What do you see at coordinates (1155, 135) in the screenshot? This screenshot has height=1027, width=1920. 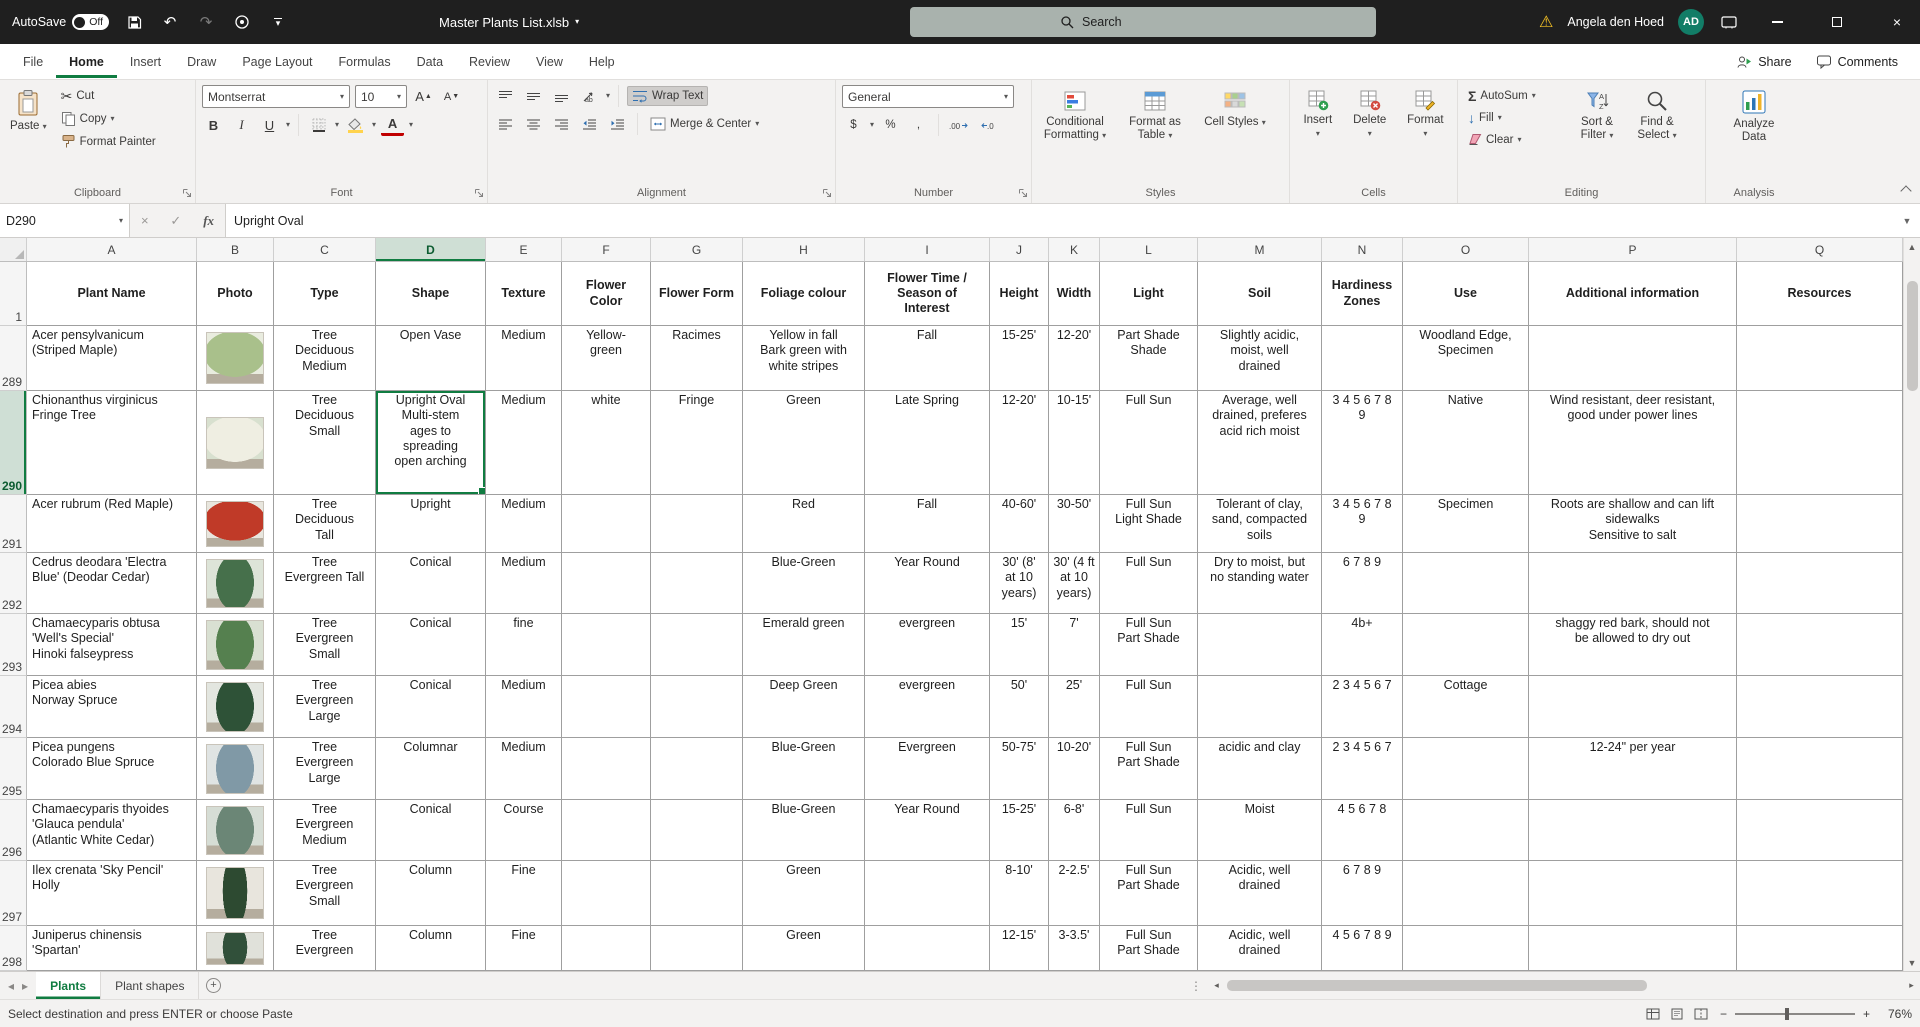 I see `format-as-table-button: Format as Table ▾` at bounding box center [1155, 135].